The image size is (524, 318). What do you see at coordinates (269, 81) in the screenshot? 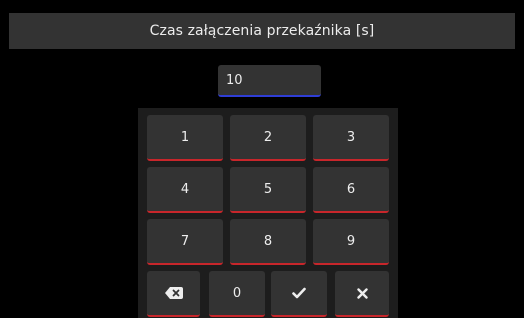
I see `value-field: 10` at bounding box center [269, 81].